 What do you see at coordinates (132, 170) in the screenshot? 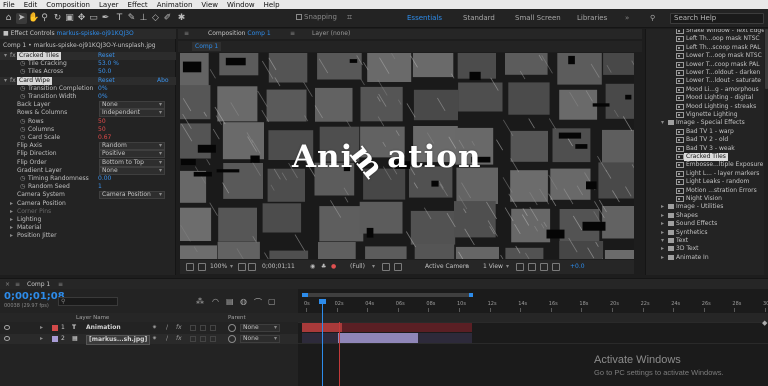
I see `property-select: None` at bounding box center [132, 170].